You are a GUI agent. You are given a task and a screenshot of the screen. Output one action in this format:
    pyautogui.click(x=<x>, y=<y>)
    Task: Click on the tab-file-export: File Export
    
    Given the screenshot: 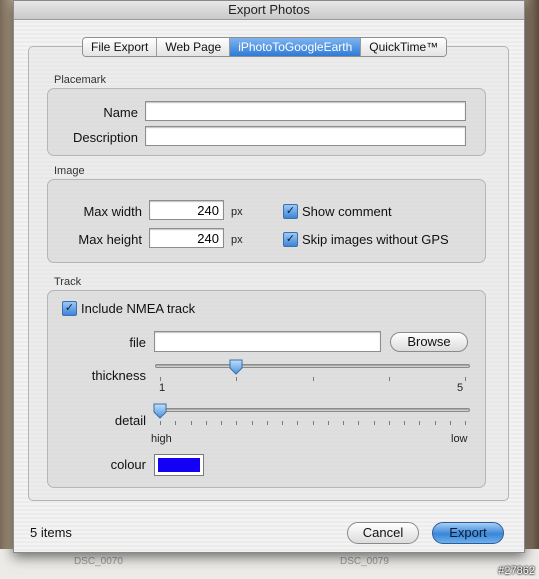 What is the action you would take?
    pyautogui.click(x=120, y=47)
    